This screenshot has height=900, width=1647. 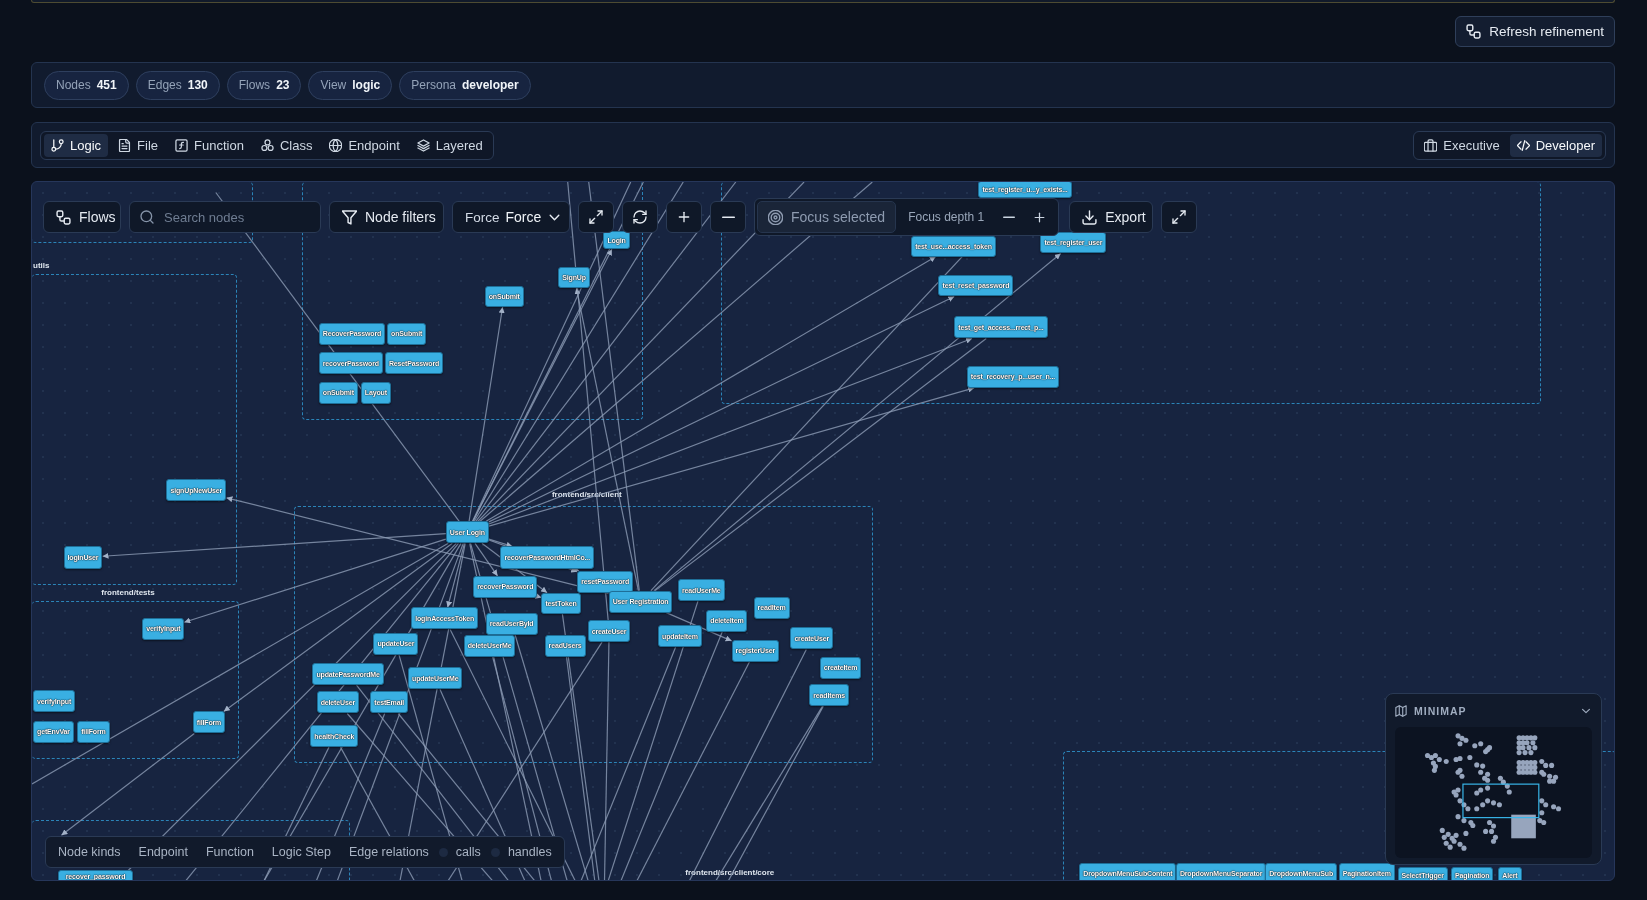 I want to click on group-label: frontend/src/client, so click(x=586, y=494).